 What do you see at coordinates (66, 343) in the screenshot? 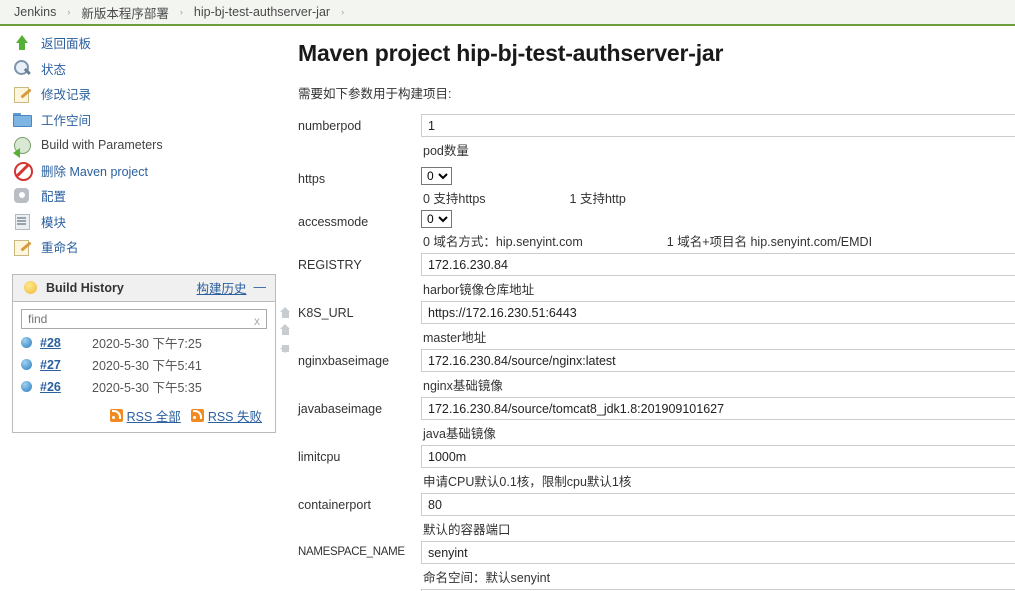
I see `build-number-link: #28` at bounding box center [66, 343].